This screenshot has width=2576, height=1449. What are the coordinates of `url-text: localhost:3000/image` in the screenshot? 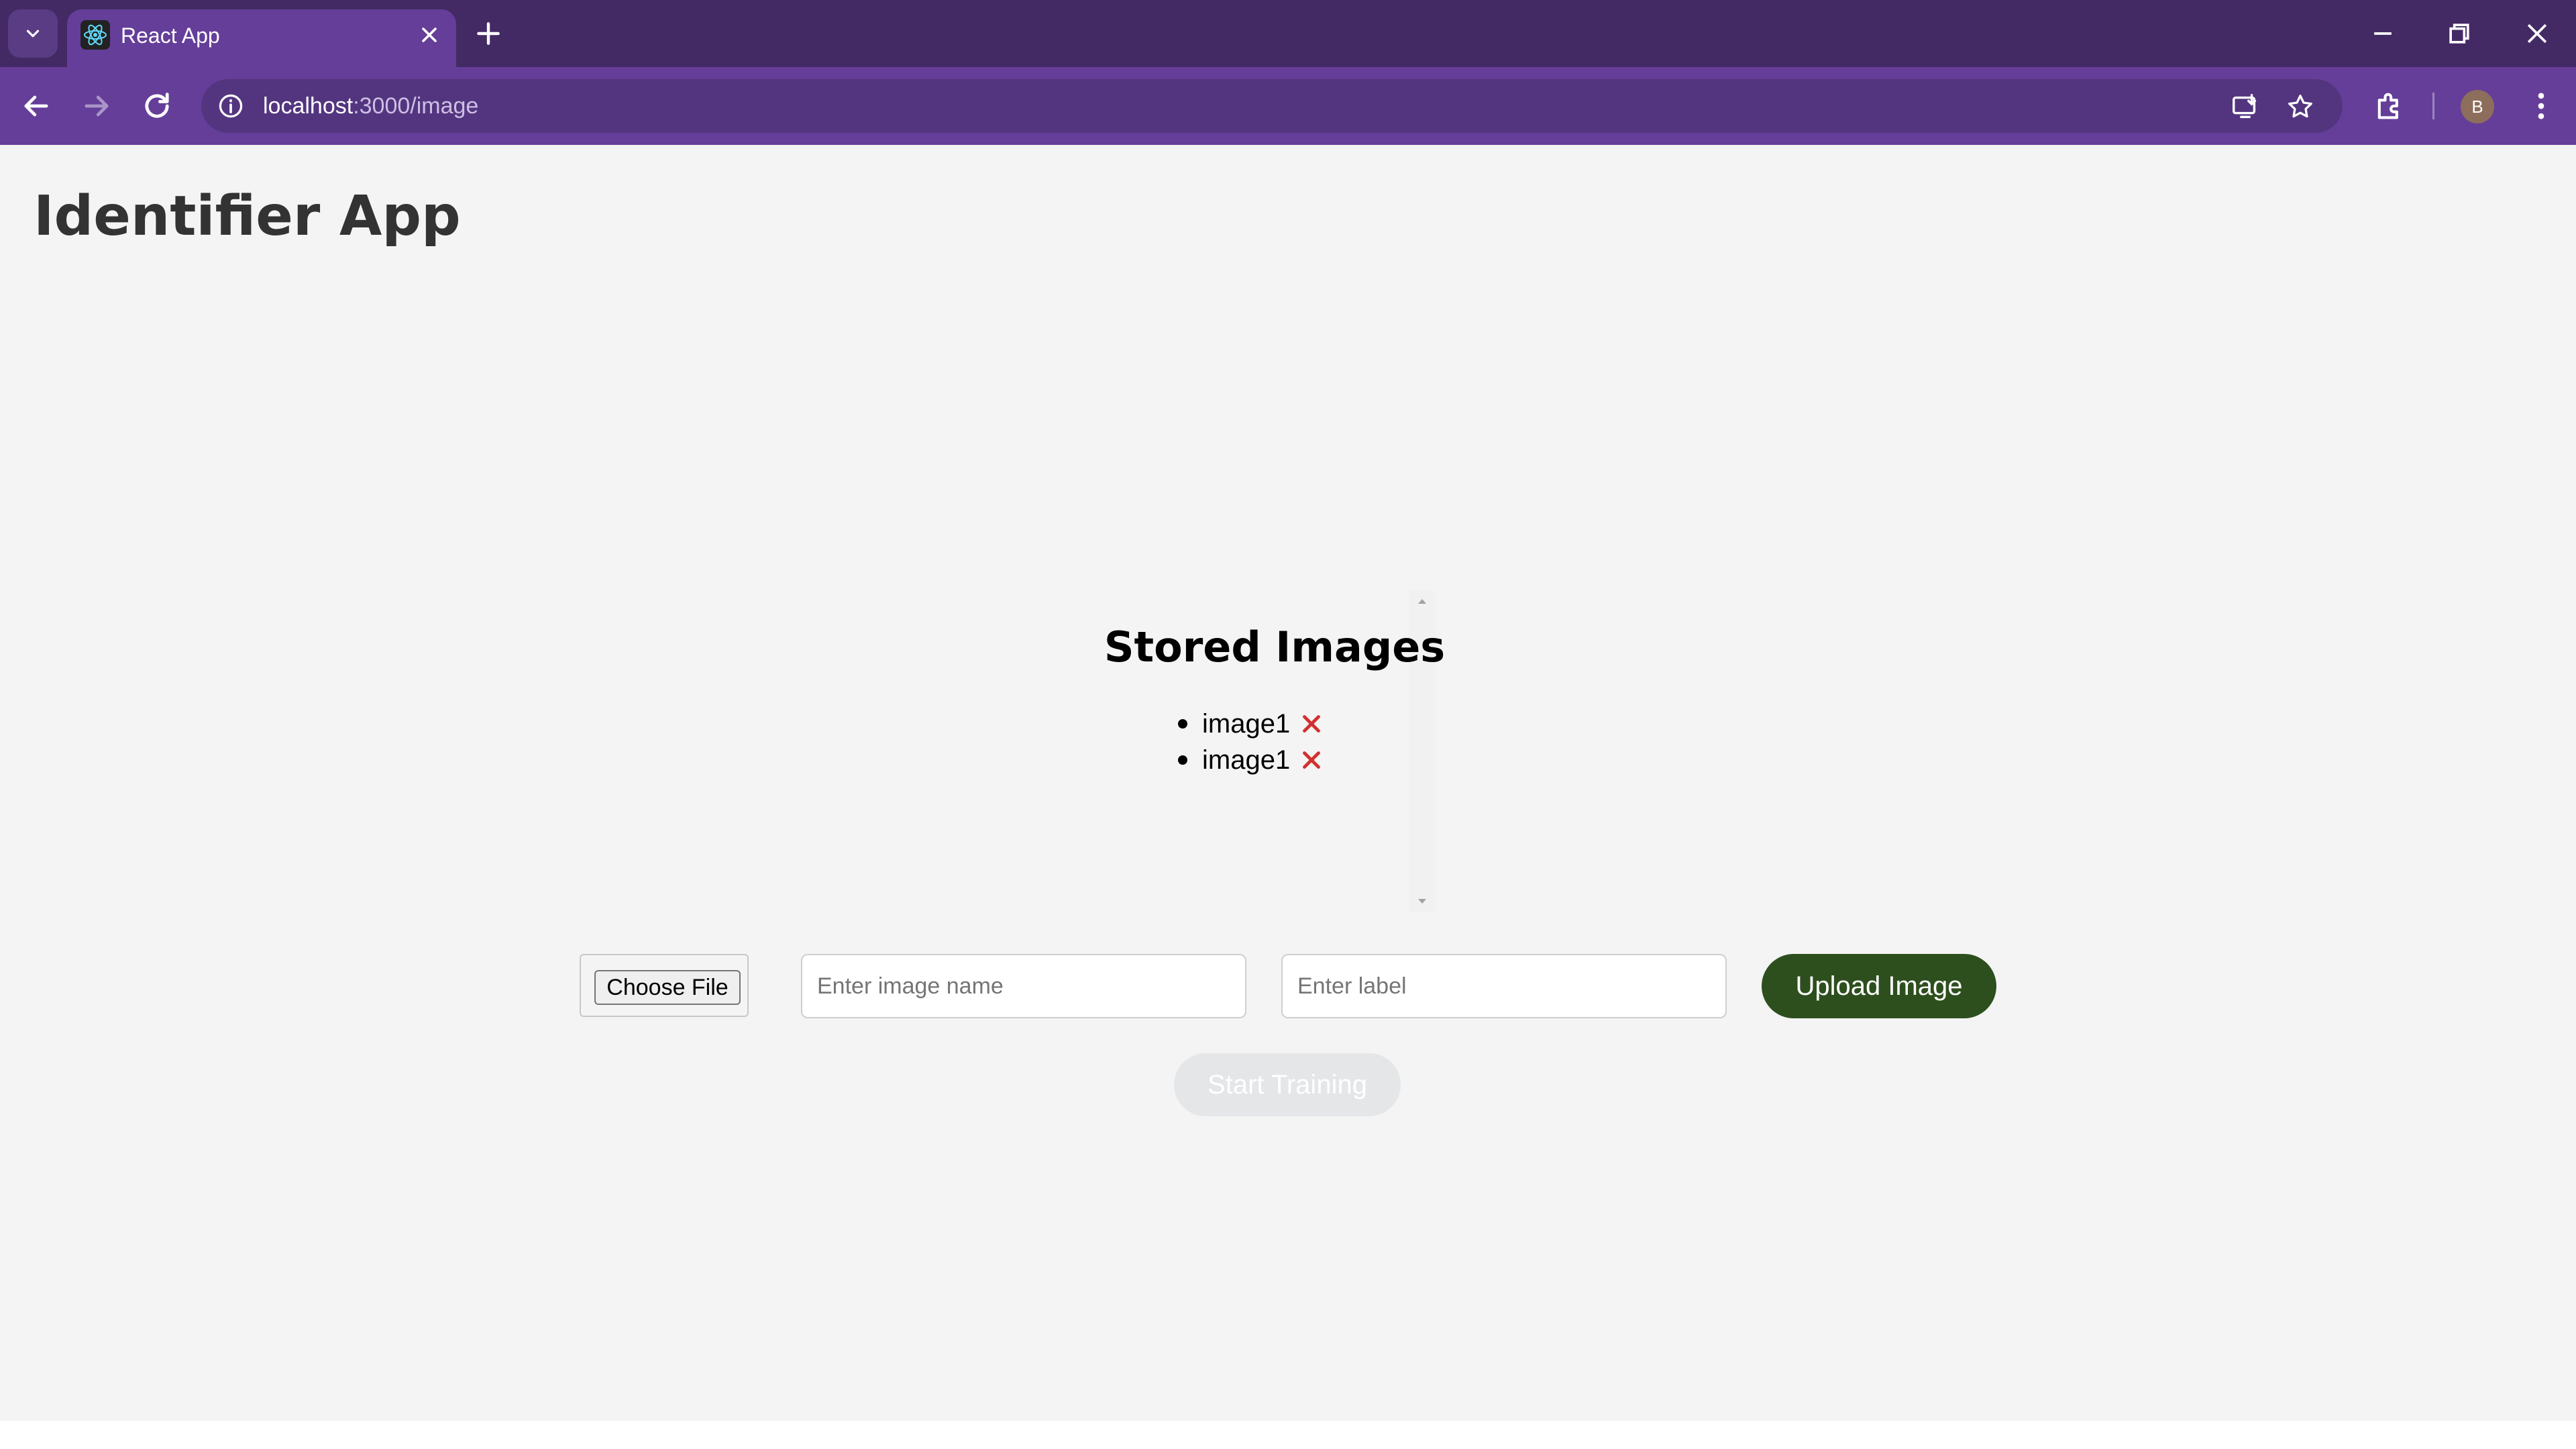 It's located at (370, 106).